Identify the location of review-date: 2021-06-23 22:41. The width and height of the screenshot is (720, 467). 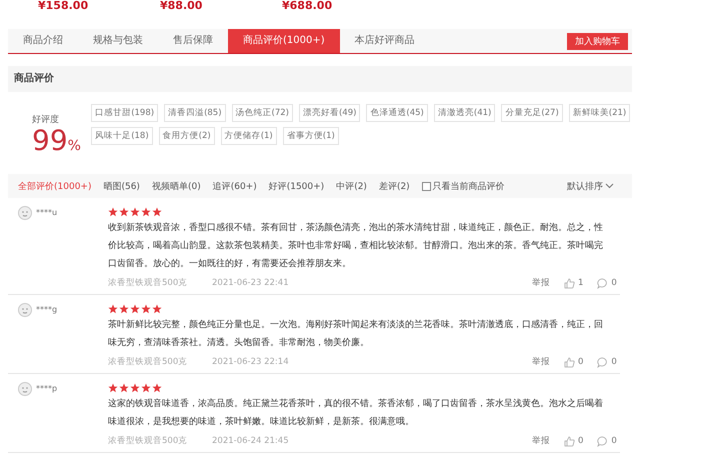
(251, 283).